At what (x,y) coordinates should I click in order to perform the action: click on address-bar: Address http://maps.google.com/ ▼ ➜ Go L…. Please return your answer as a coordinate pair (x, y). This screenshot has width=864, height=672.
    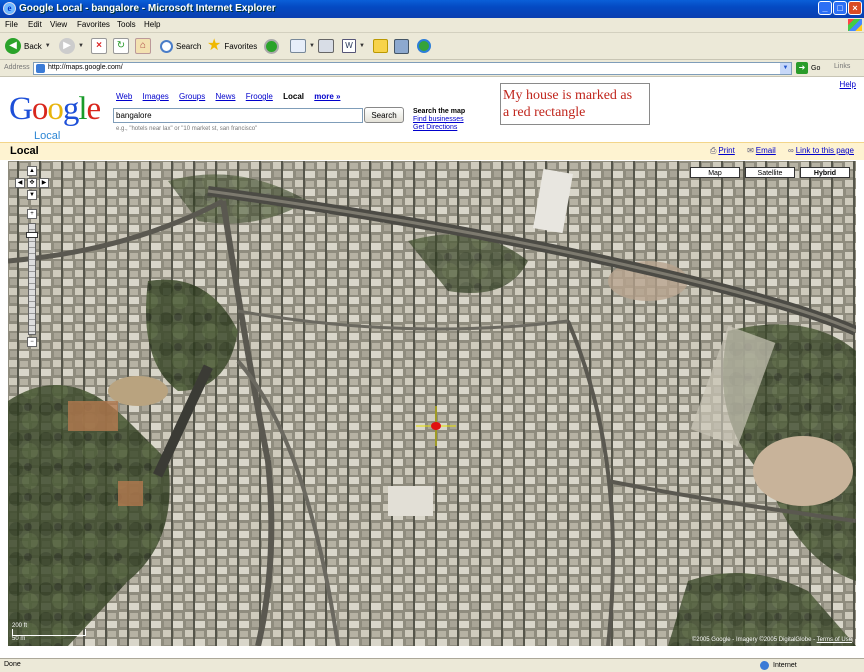
    Looking at the image, I should click on (432, 68).